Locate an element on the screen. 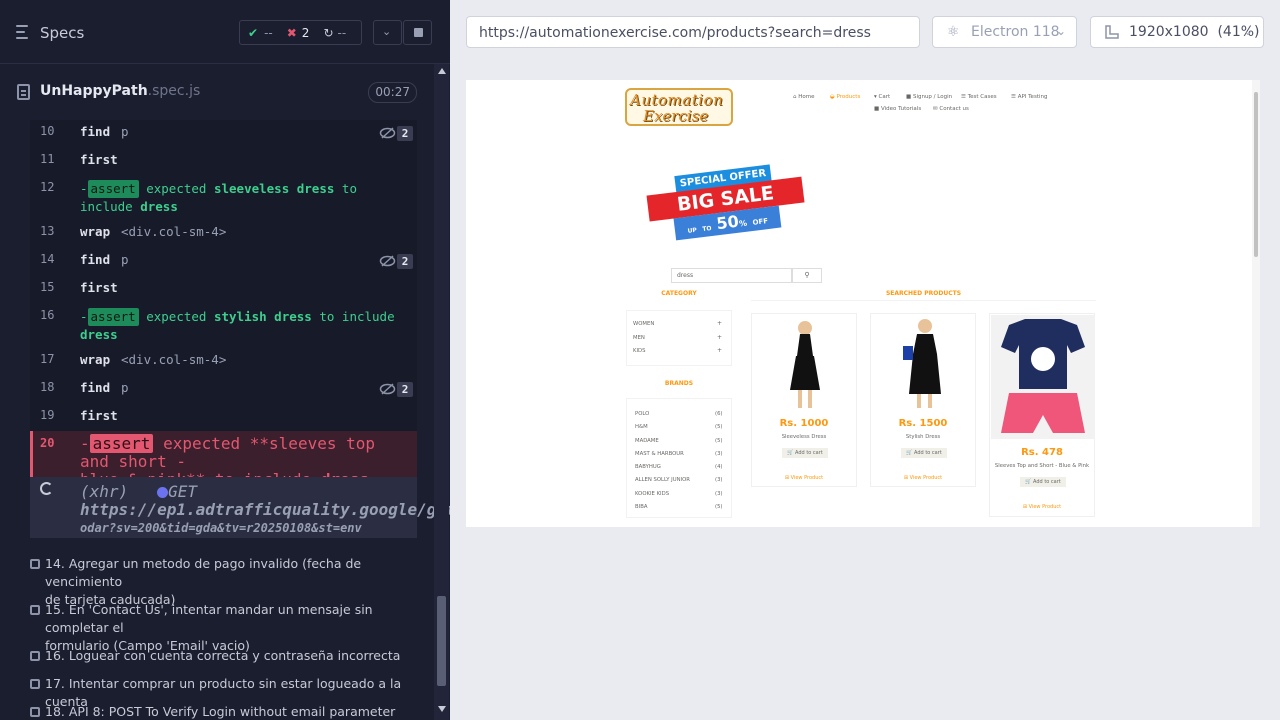 The height and width of the screenshot is (720, 1280). browser-selector: ⚛ Electron 118 ⌄ is located at coordinates (1004, 32).